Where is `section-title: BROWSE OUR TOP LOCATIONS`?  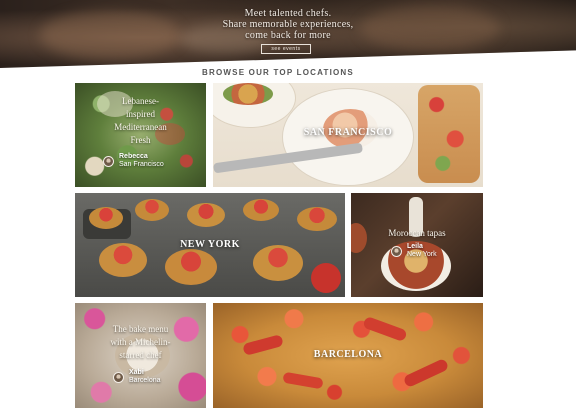
section-title: BROWSE OUR TOP LOCATIONS is located at coordinates (278, 72).